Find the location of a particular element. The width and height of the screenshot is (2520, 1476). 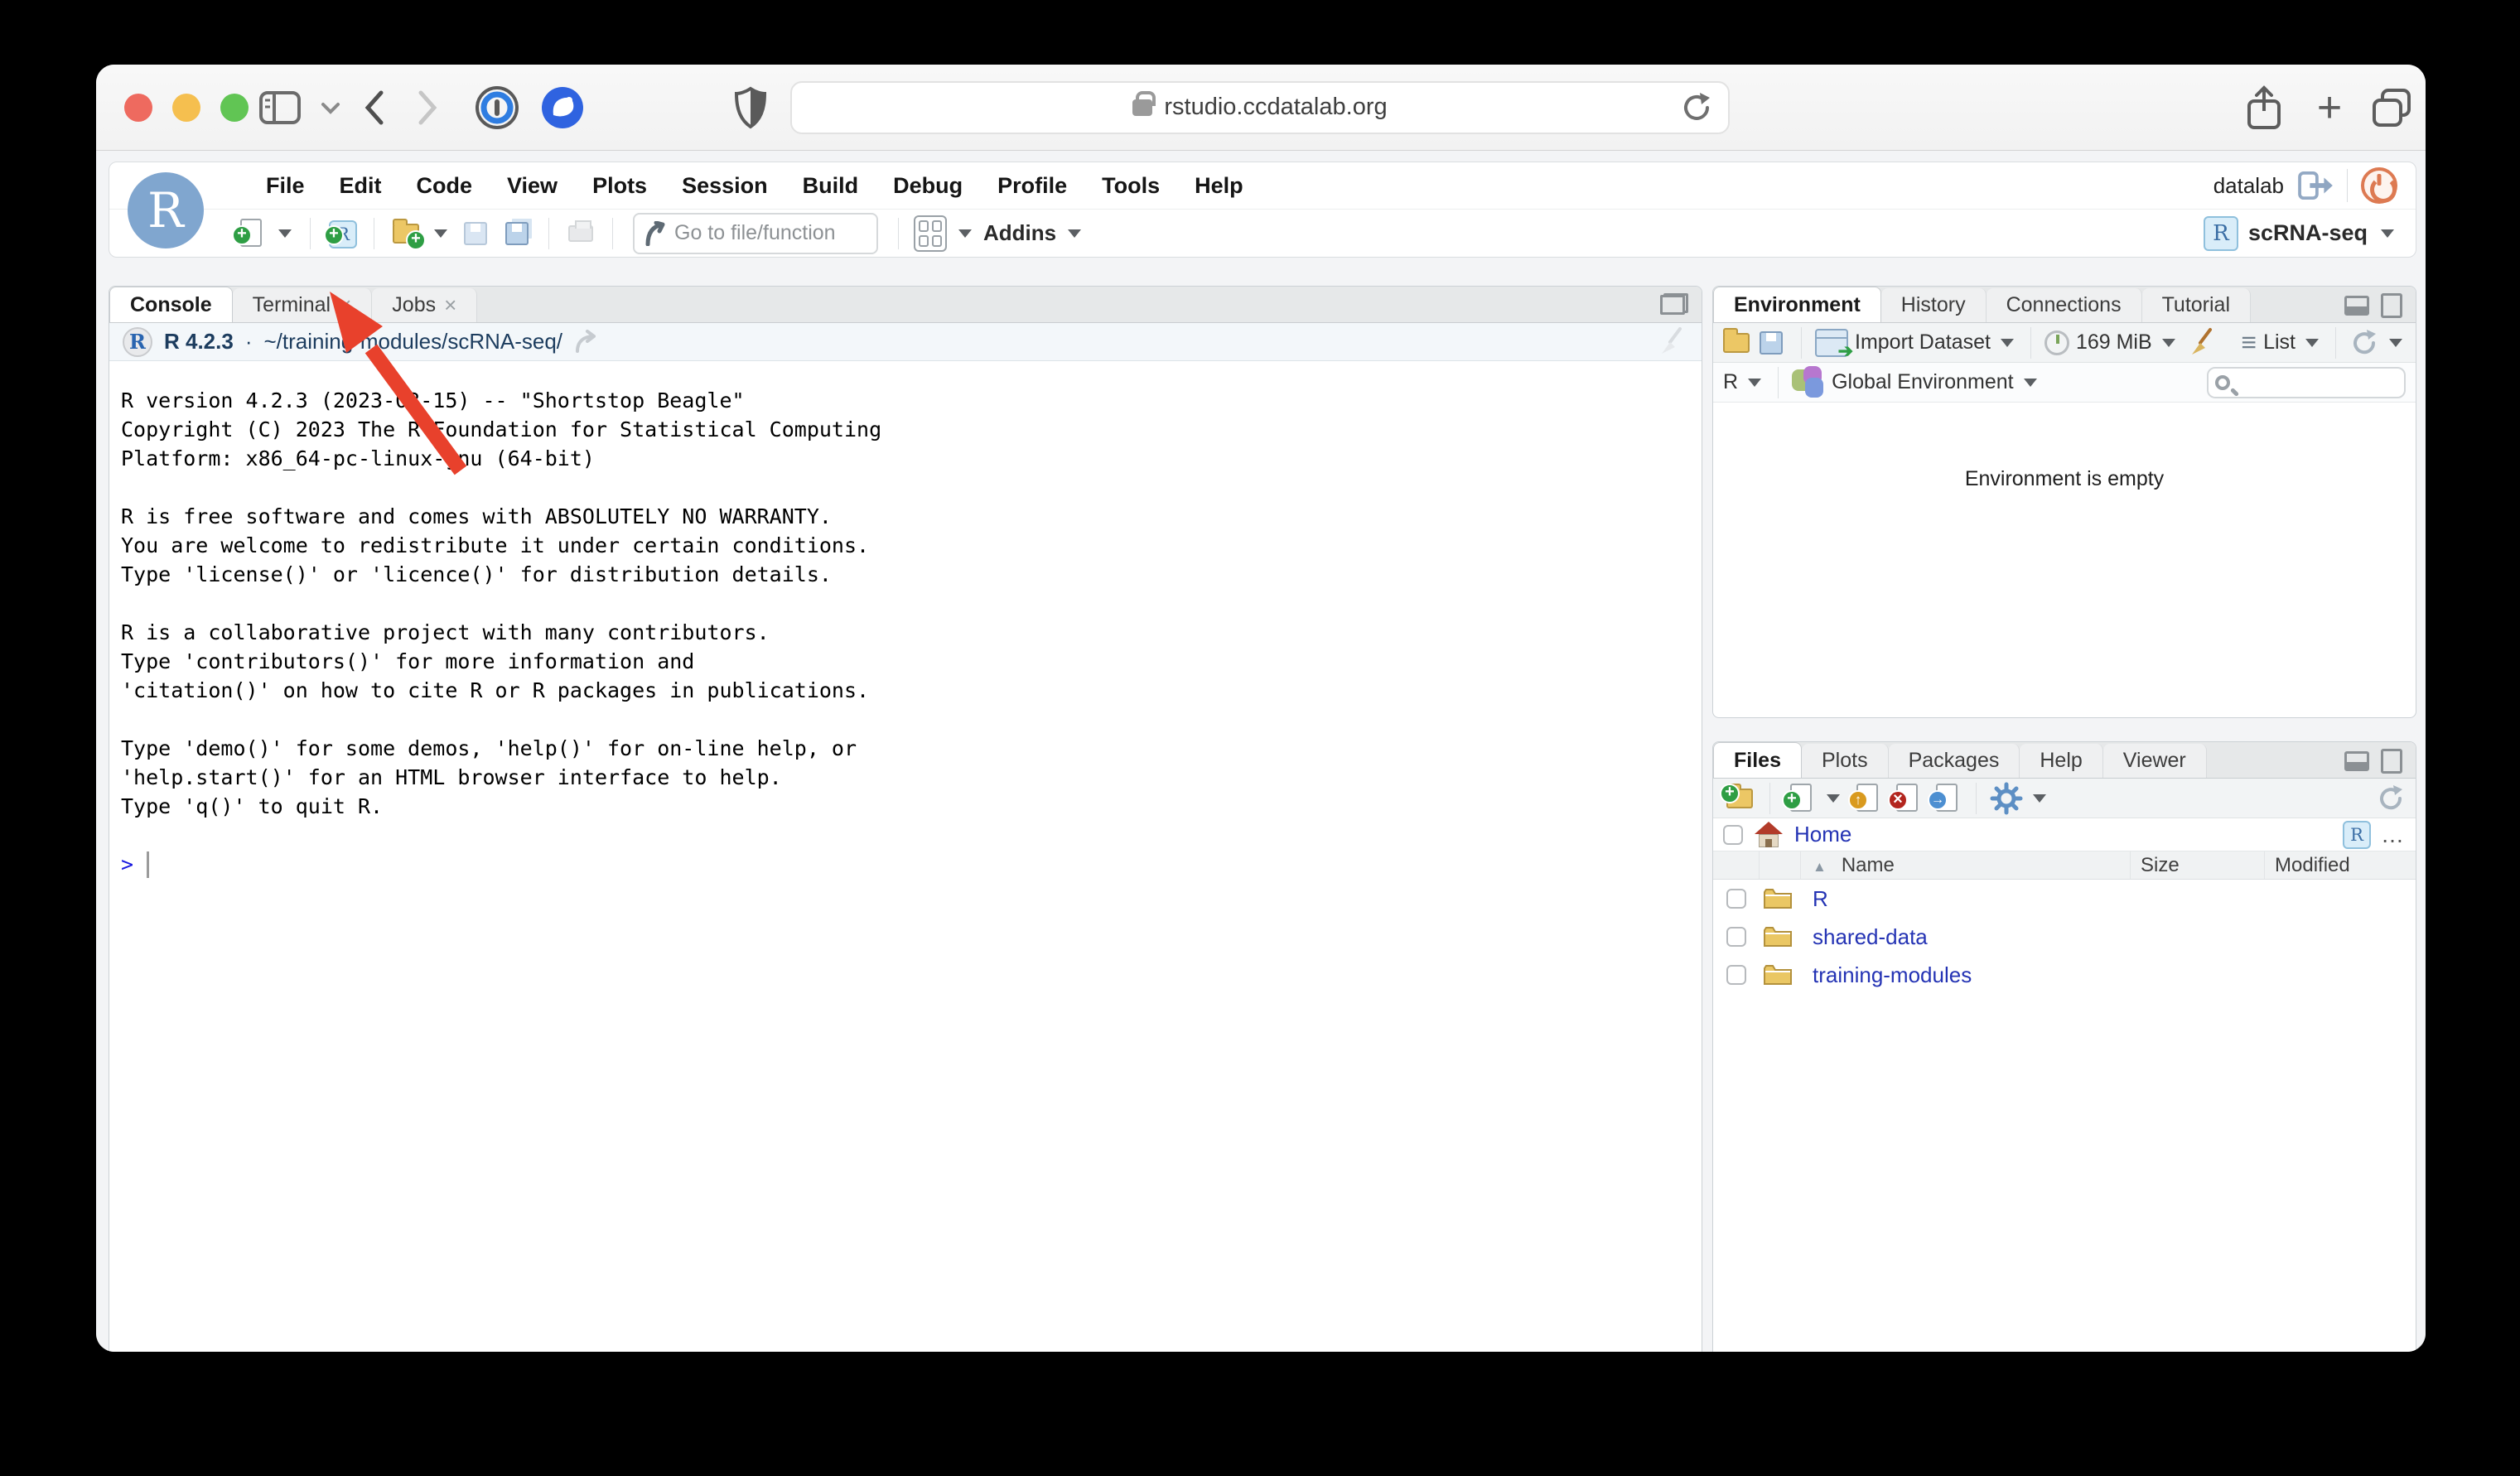

tab-plots: Plots is located at coordinates (1845, 761).